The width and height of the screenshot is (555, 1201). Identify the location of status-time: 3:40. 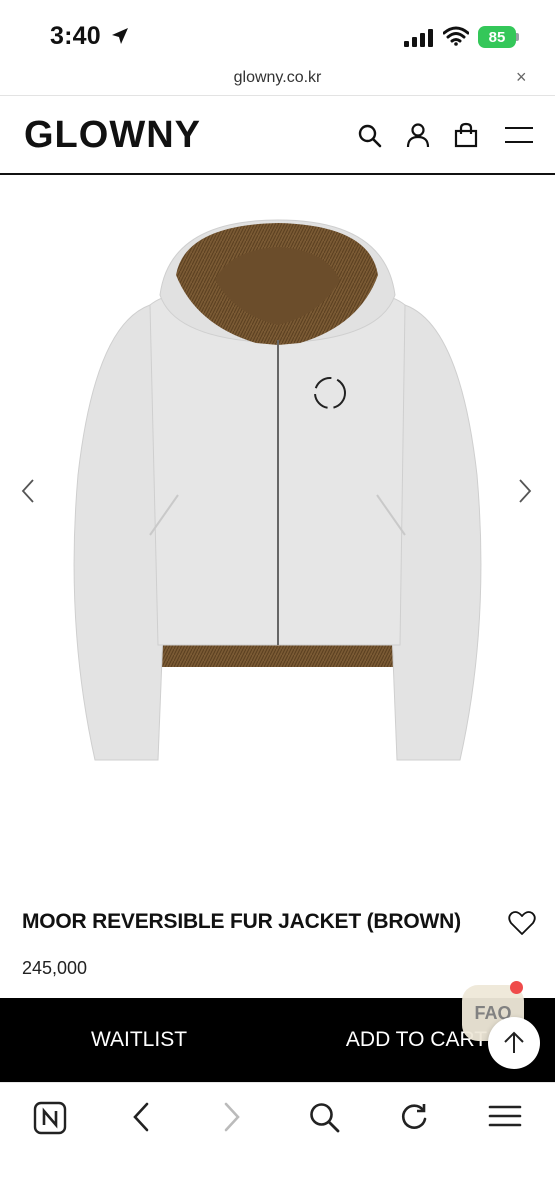
(75, 36).